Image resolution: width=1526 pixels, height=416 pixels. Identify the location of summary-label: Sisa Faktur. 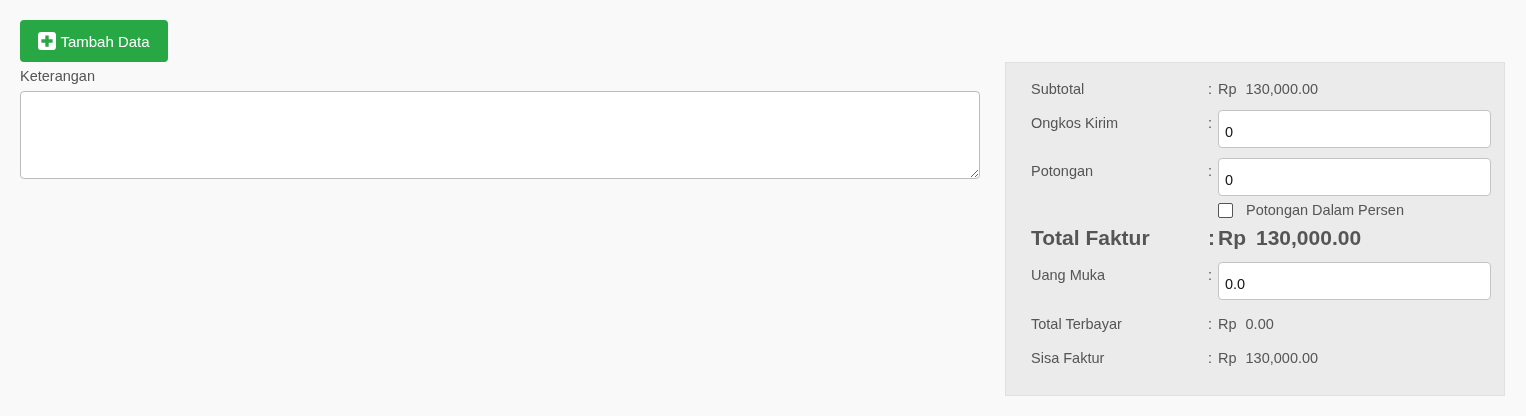
(1068, 358).